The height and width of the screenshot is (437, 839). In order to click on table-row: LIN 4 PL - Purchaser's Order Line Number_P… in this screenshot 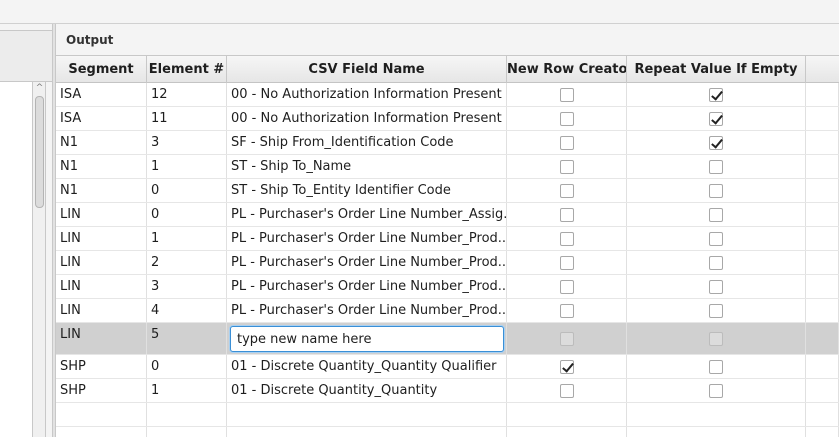, I will do `click(447, 311)`.